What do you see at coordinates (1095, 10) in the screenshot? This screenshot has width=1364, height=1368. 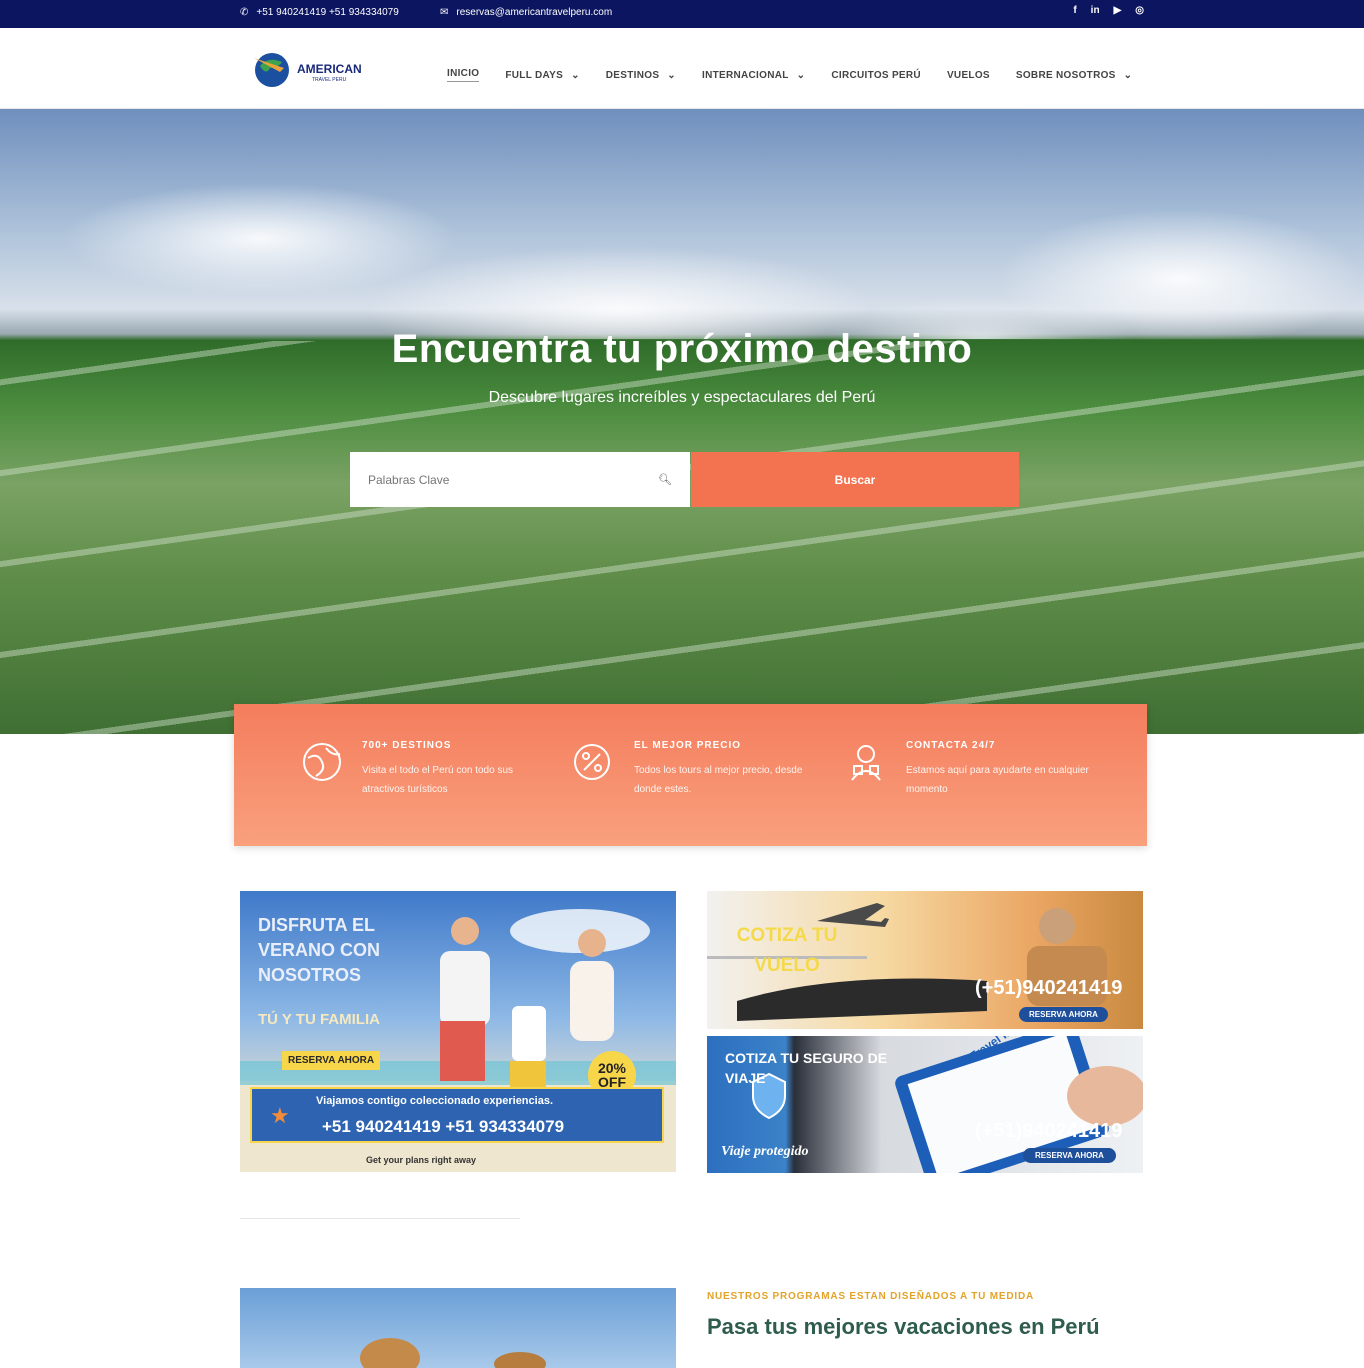 I see `linkedin-icon: in` at bounding box center [1095, 10].